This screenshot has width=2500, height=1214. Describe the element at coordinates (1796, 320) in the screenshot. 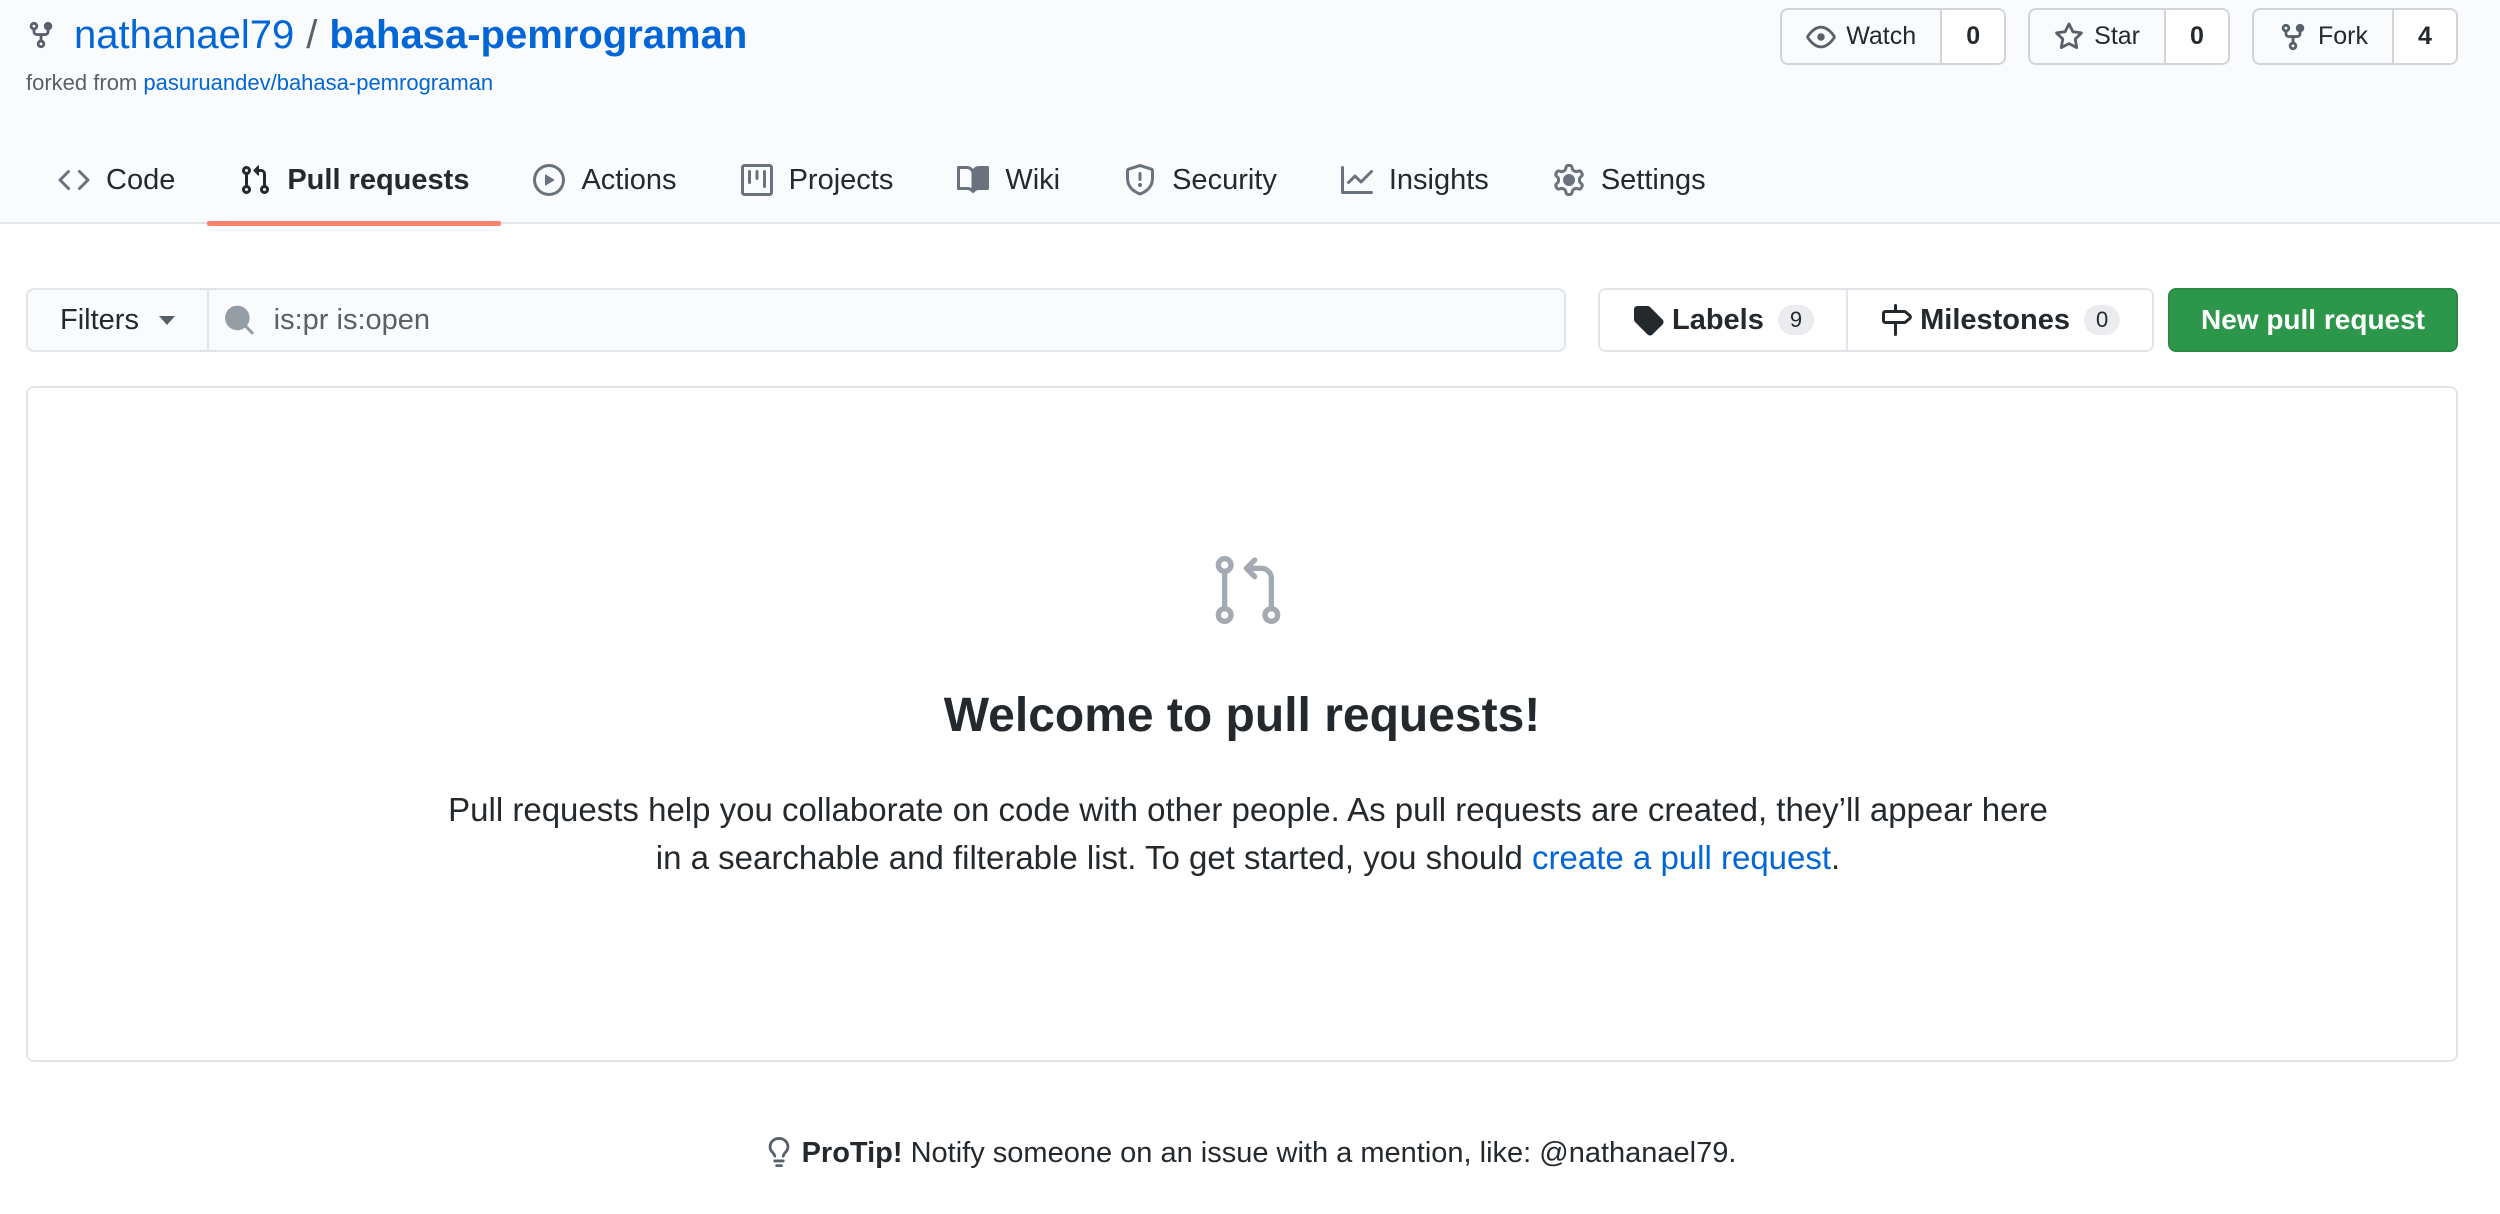

I see `labels-count: 9` at that location.